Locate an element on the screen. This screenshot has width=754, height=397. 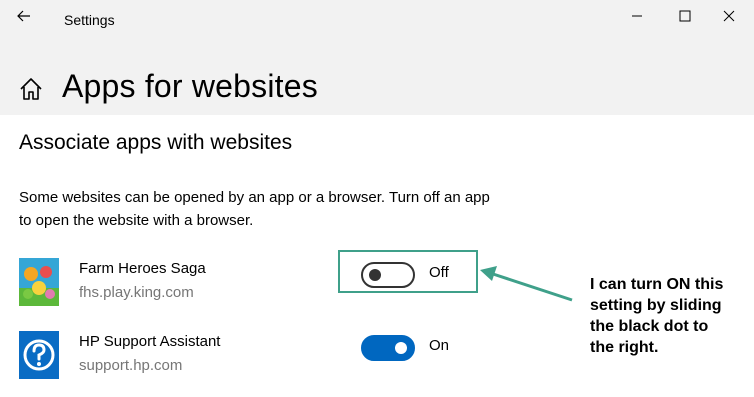
minimize-button is located at coordinates (637, 16).